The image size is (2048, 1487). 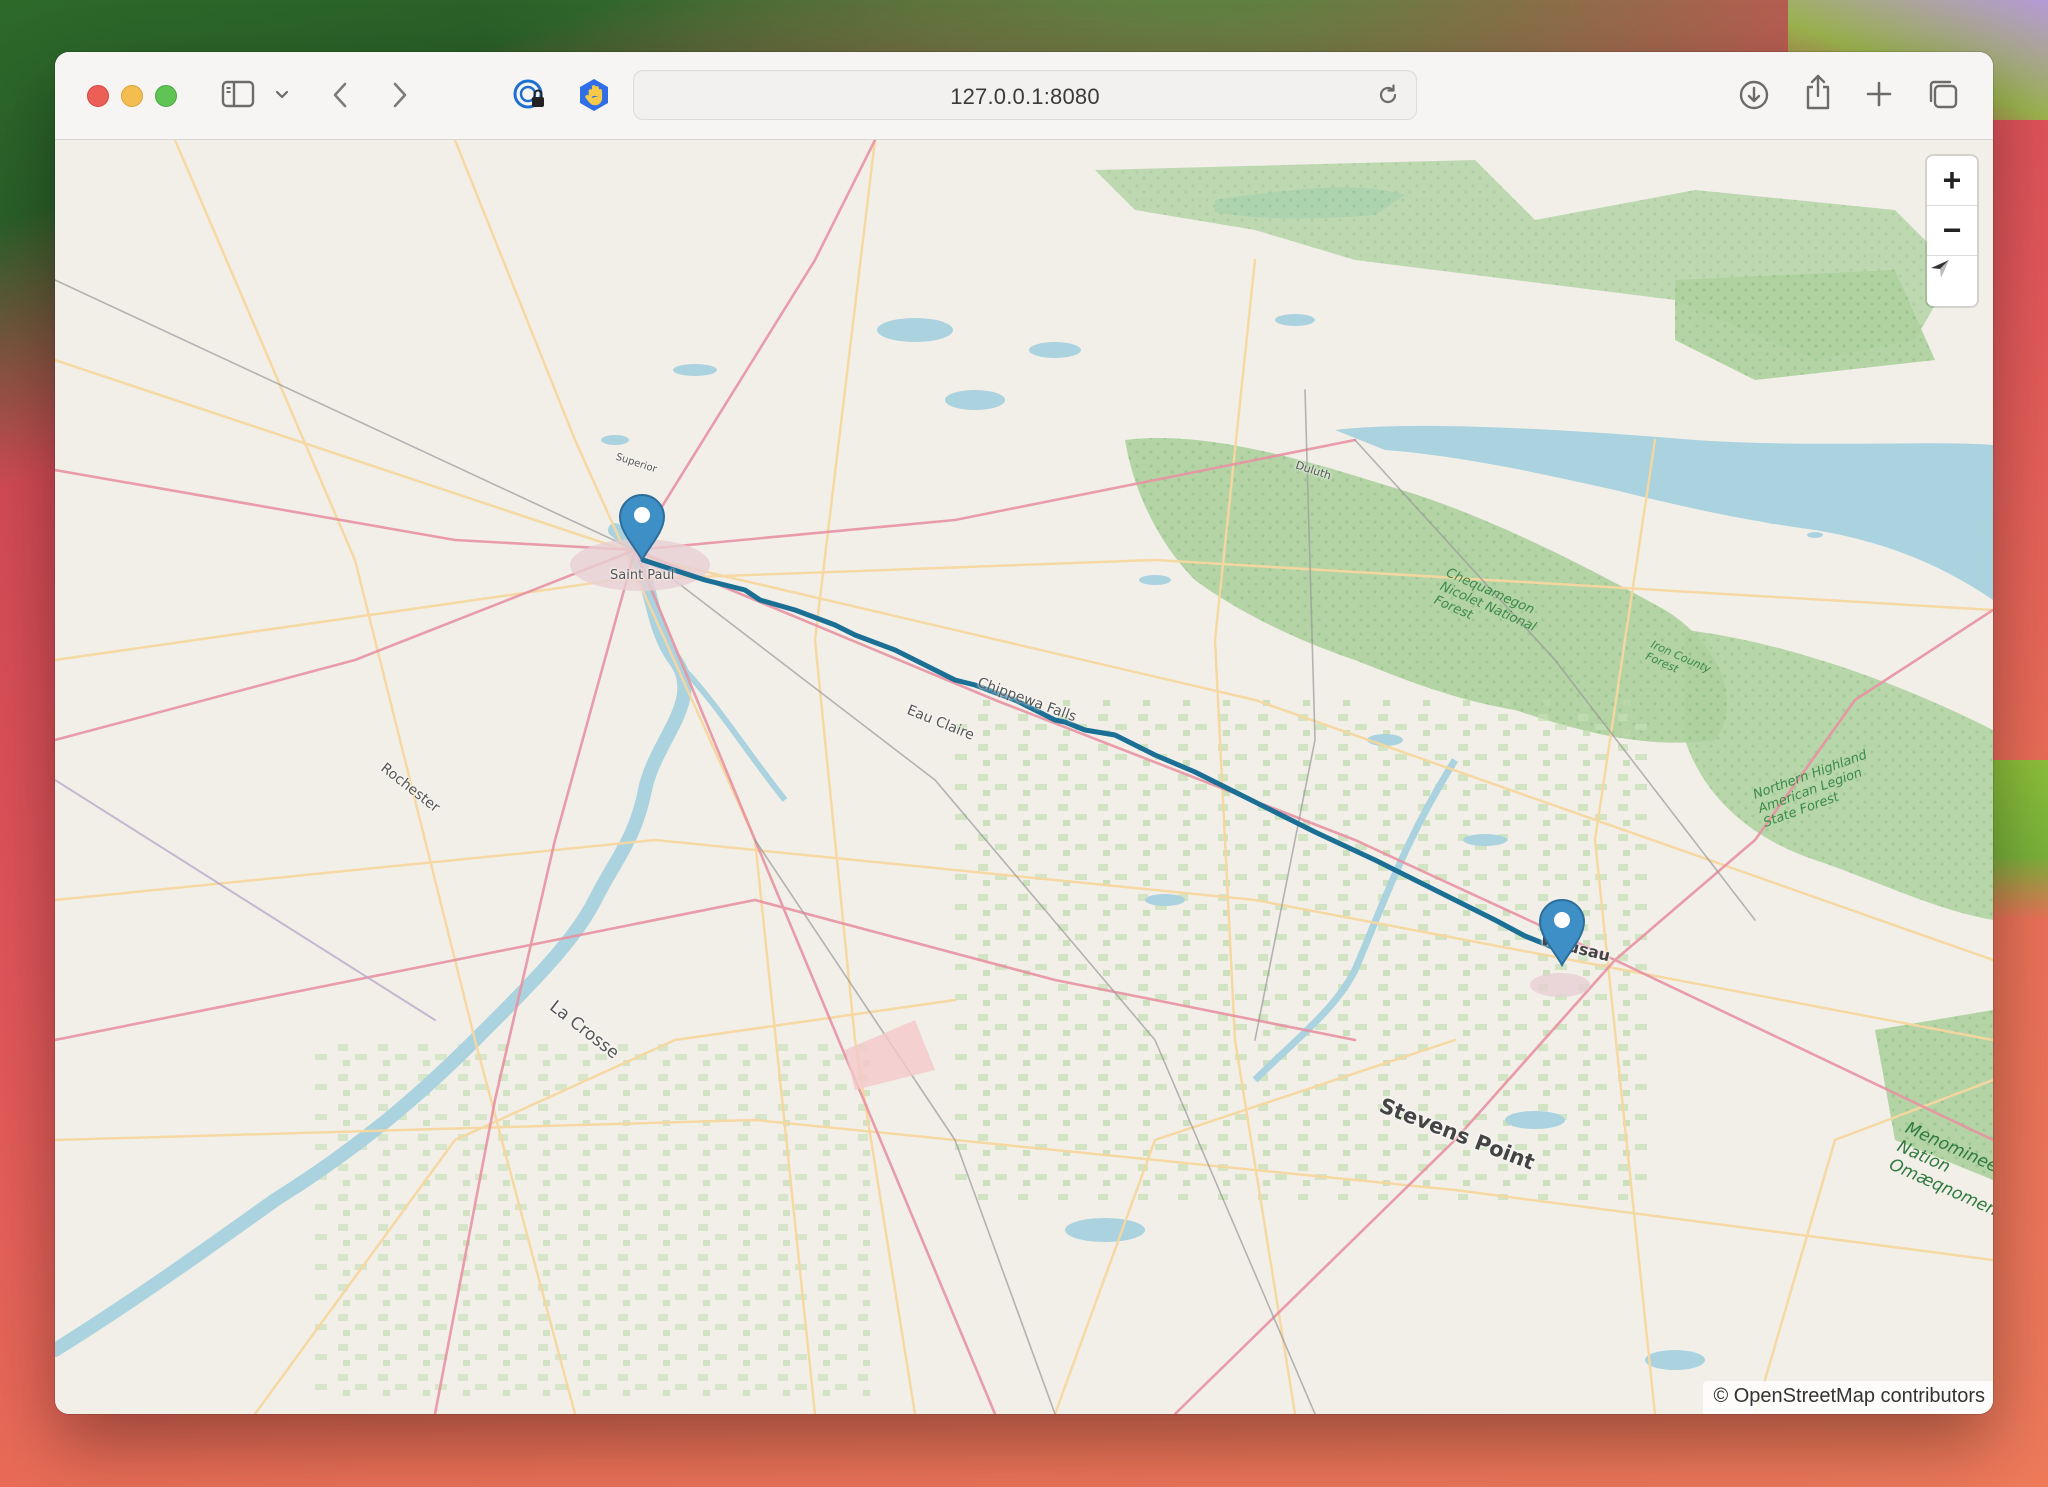 I want to click on maximize-window-button, so click(x=166, y=96).